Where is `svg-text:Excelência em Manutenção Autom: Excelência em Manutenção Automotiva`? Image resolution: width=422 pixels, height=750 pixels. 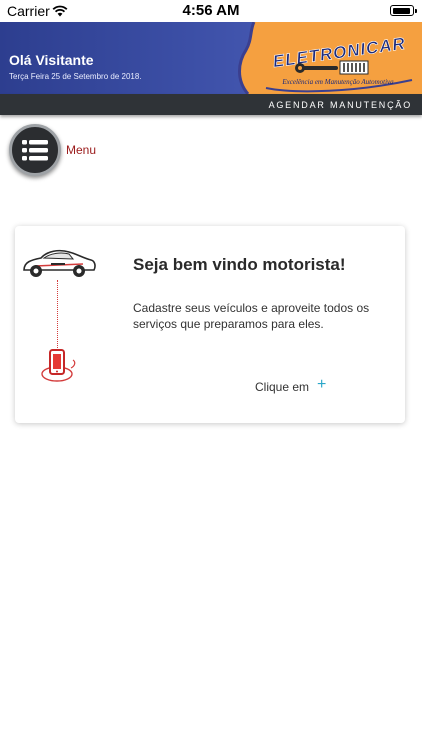
svg-text:Excelência em Manutenção Autom: Excelência em Manutenção Automotiva is located at coordinates (337, 82).